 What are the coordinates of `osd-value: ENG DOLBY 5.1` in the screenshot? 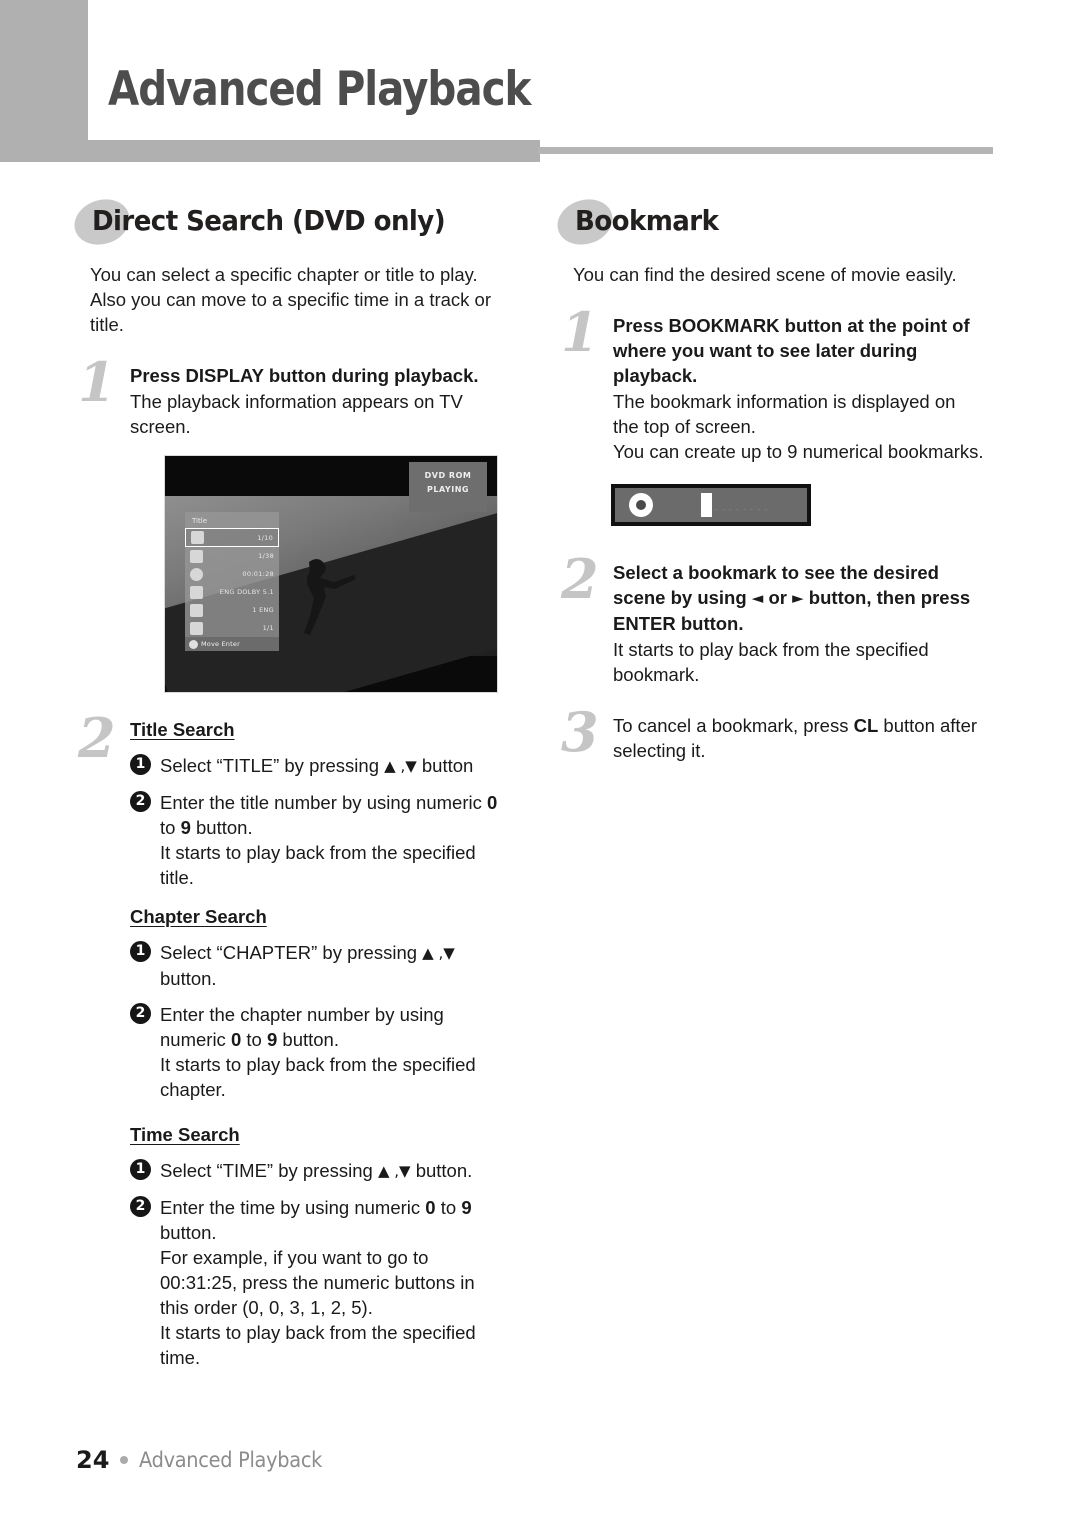 It's located at (246, 592).